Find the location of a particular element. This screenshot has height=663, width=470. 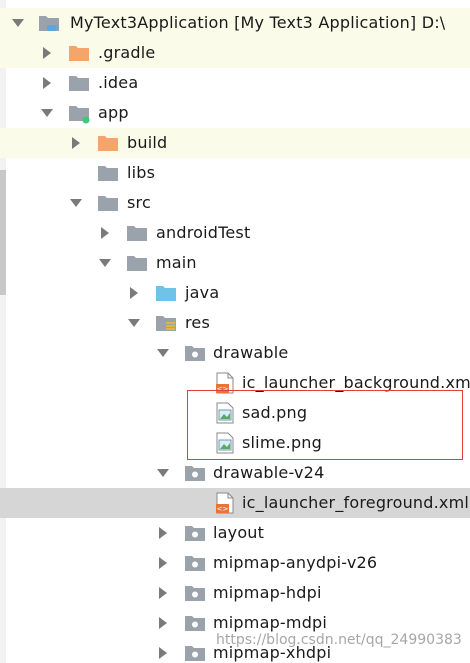

tree-row-ic-launcher-foreground: <> ic_launcher_foreground.xml is located at coordinates (235, 503).